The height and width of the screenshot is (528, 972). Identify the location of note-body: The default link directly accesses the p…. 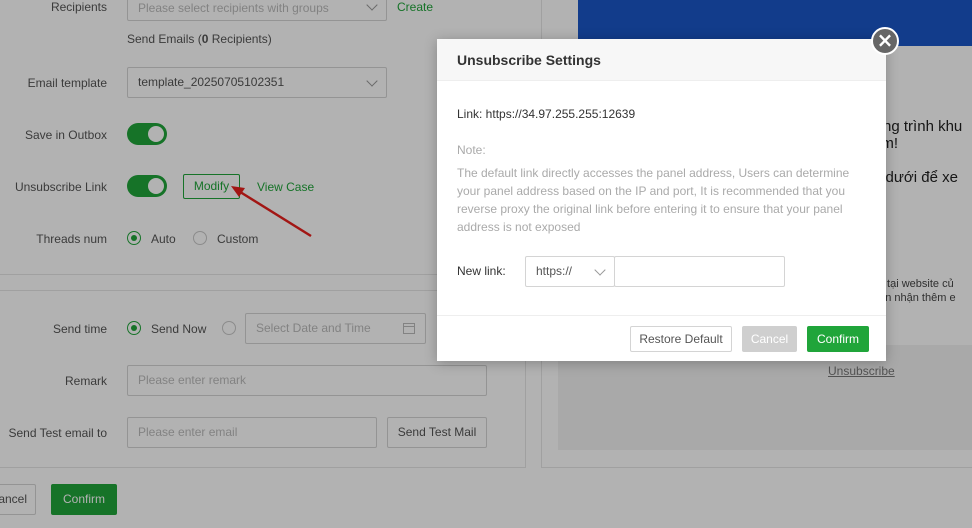
(653, 200).